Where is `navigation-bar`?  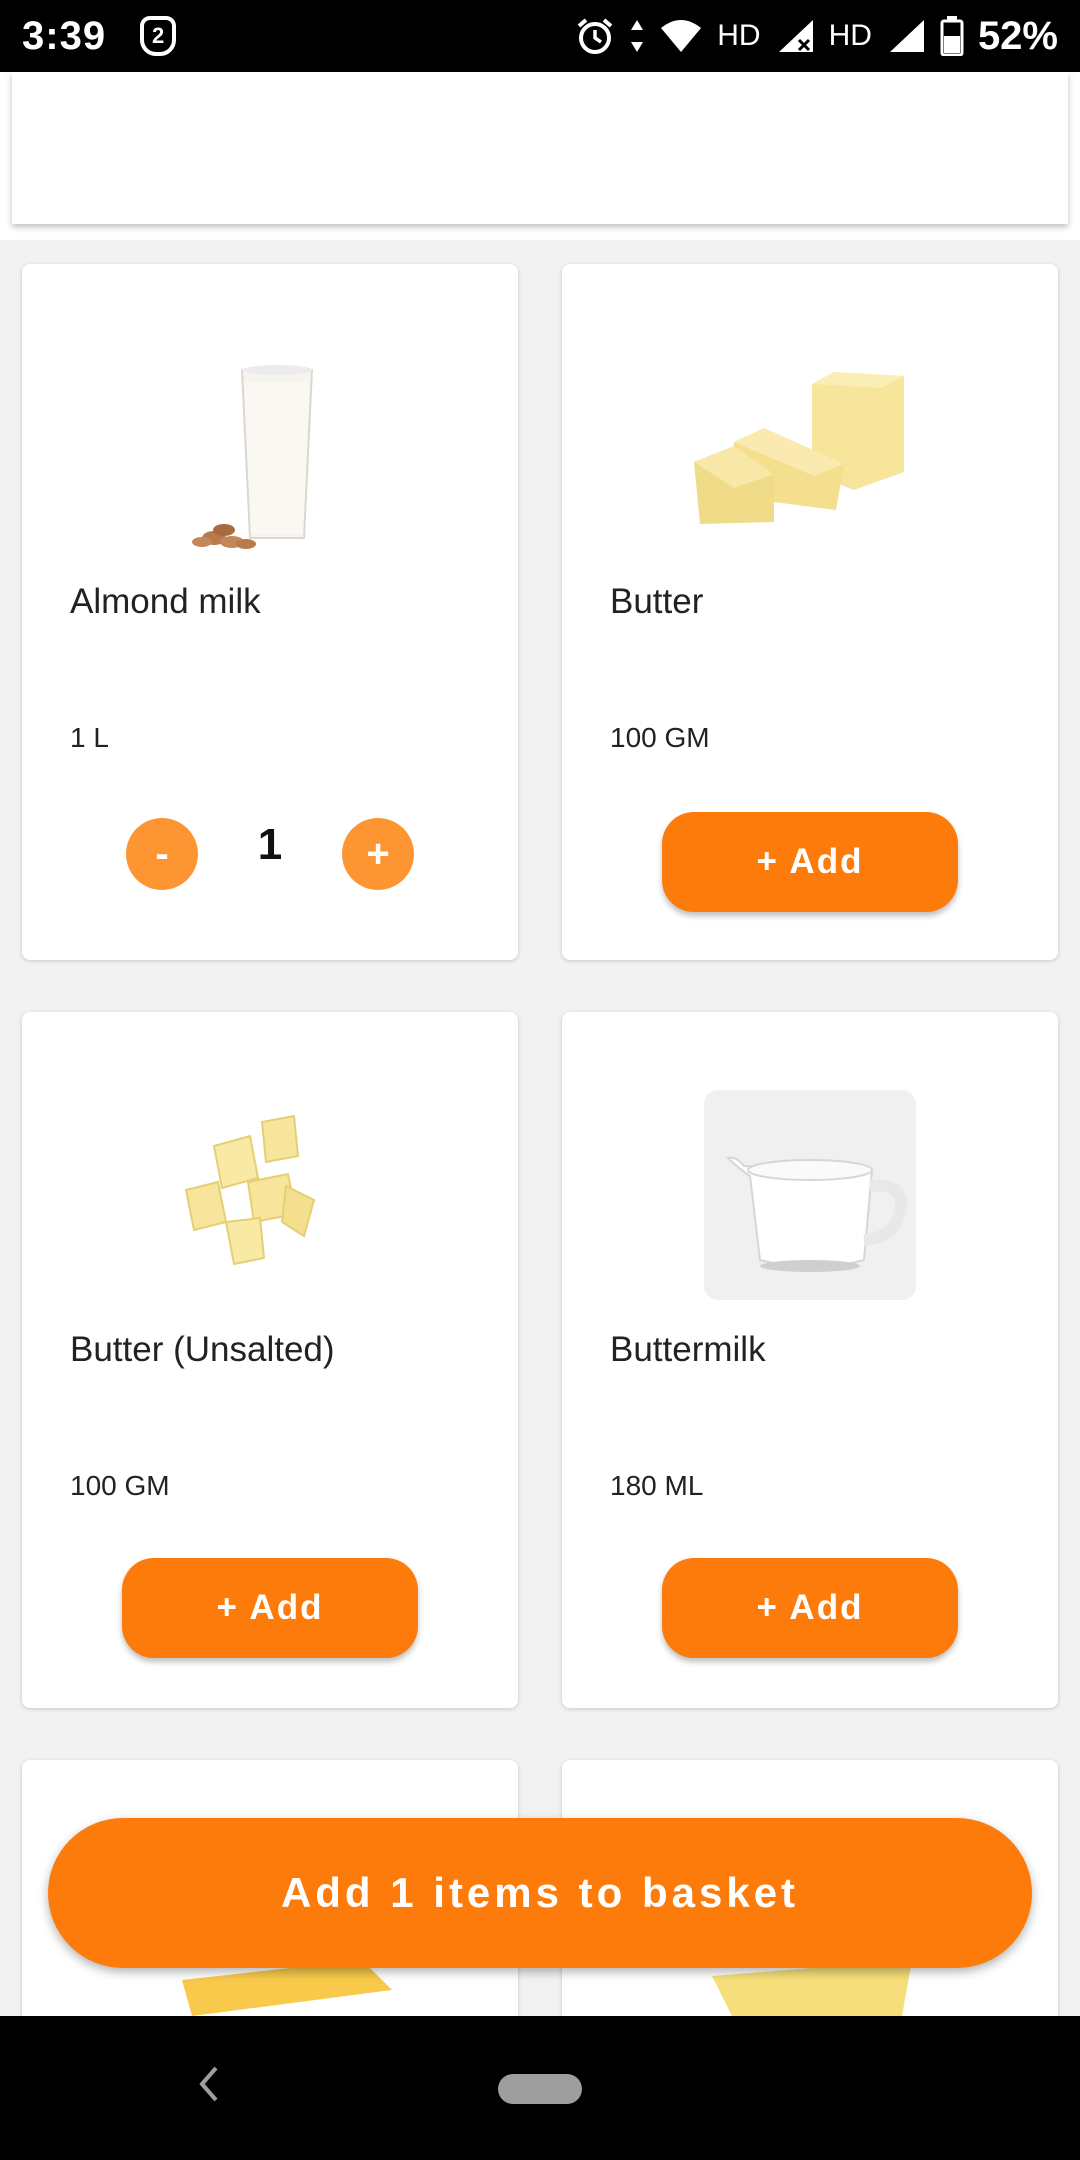 navigation-bar is located at coordinates (540, 2088).